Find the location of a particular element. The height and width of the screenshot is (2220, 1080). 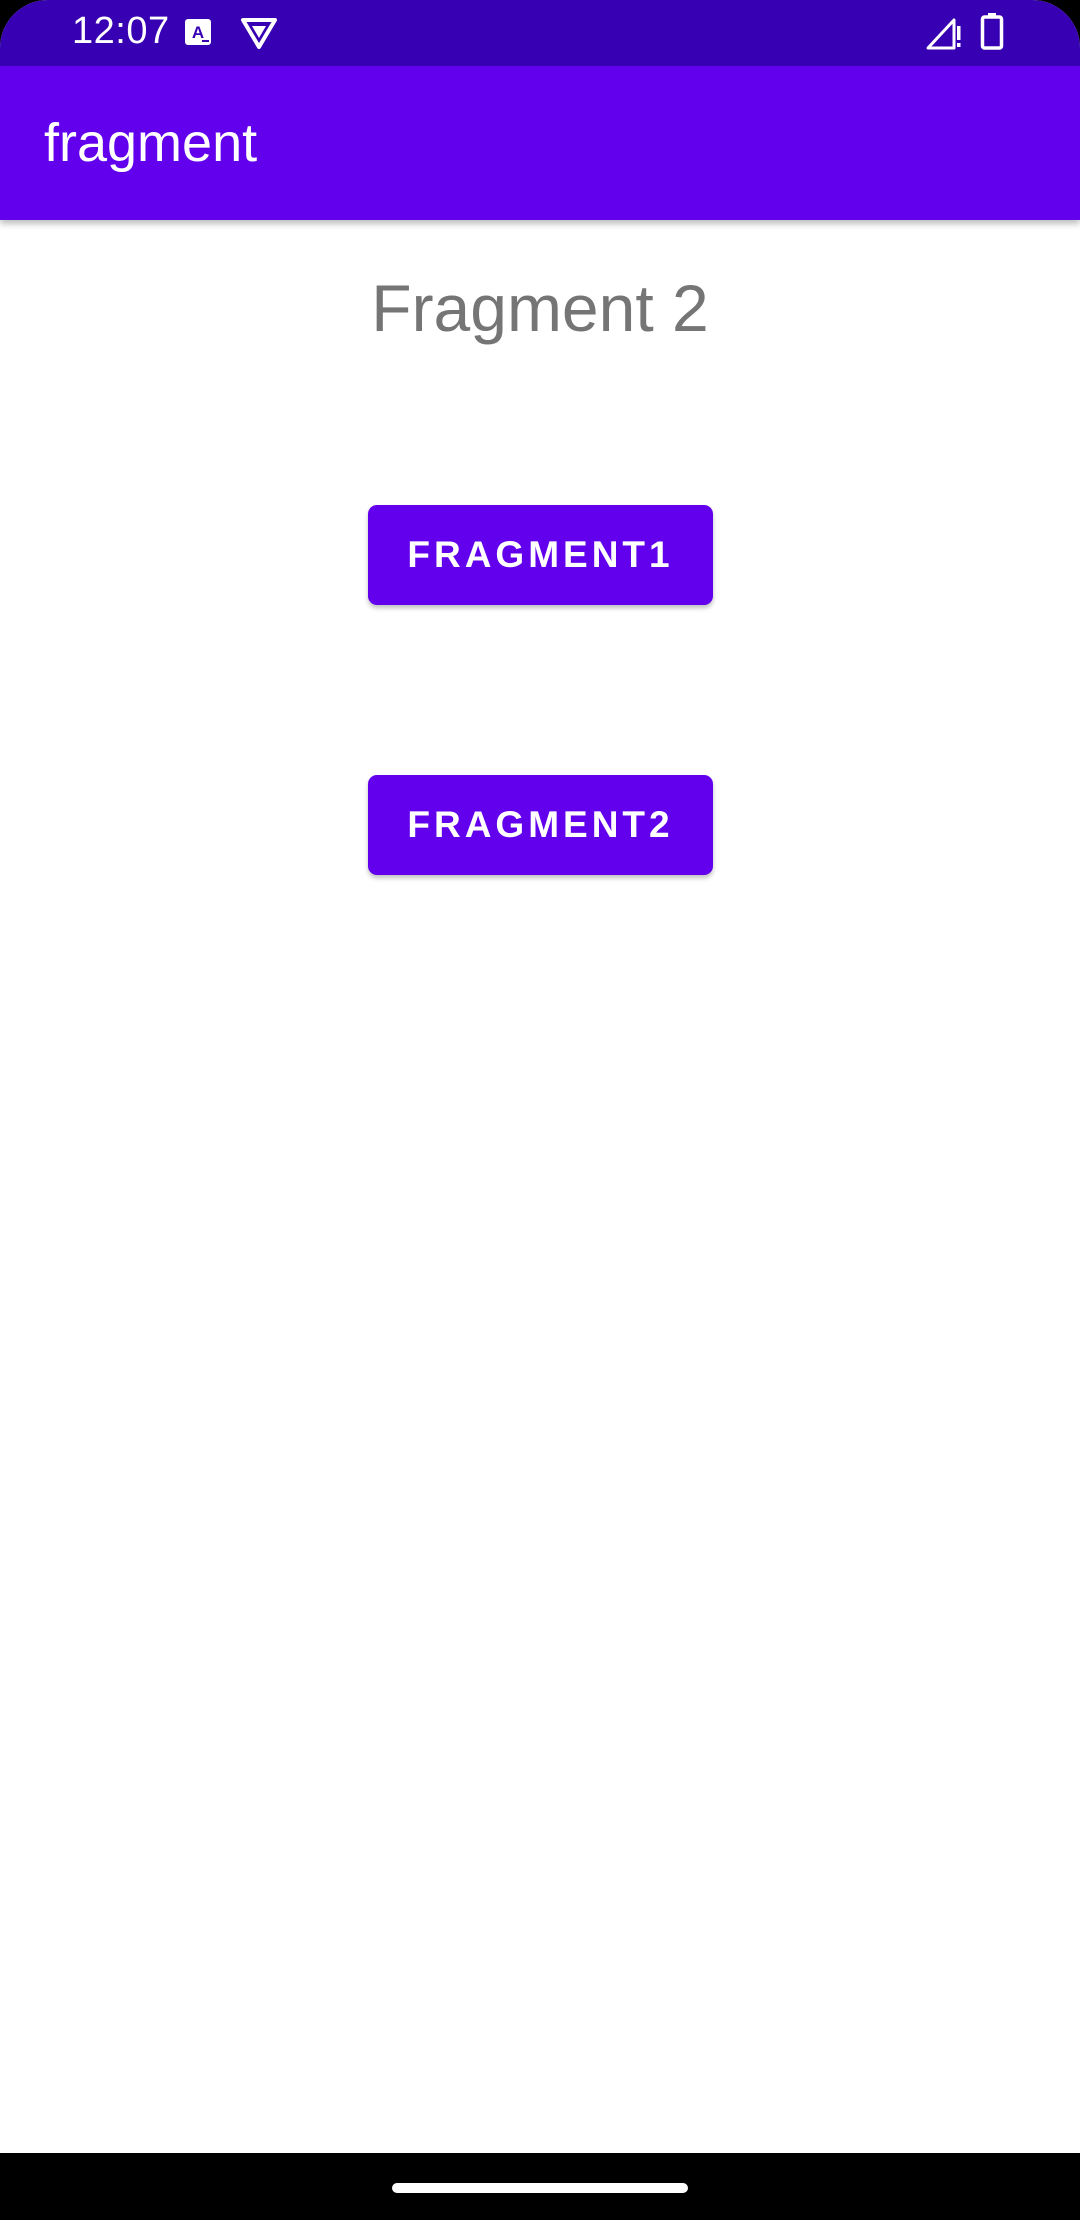

fragment2-button: FRAGMENT2 is located at coordinates (540, 825).